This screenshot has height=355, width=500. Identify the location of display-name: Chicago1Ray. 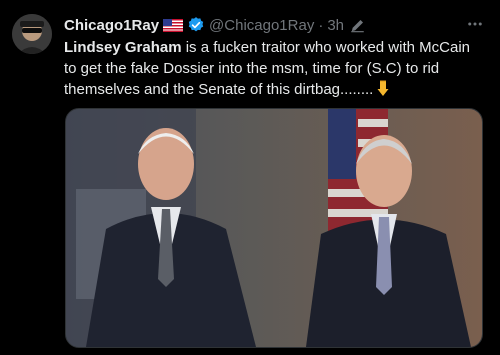
(111, 25).